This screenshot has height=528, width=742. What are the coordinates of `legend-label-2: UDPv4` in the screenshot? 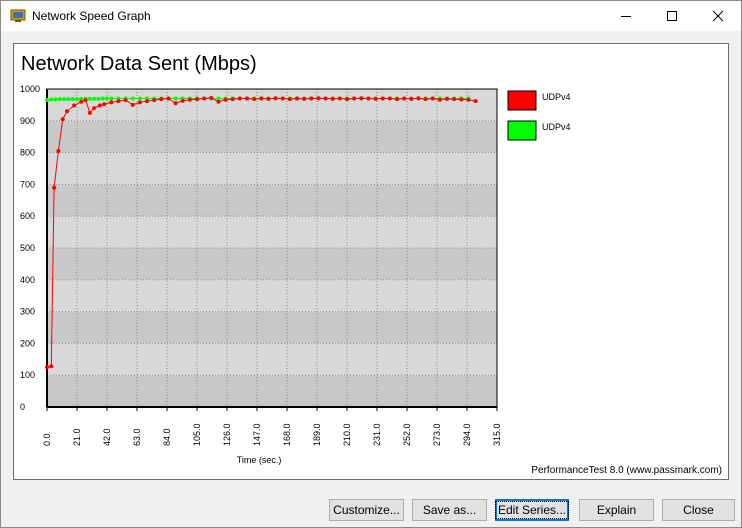 It's located at (556, 127).